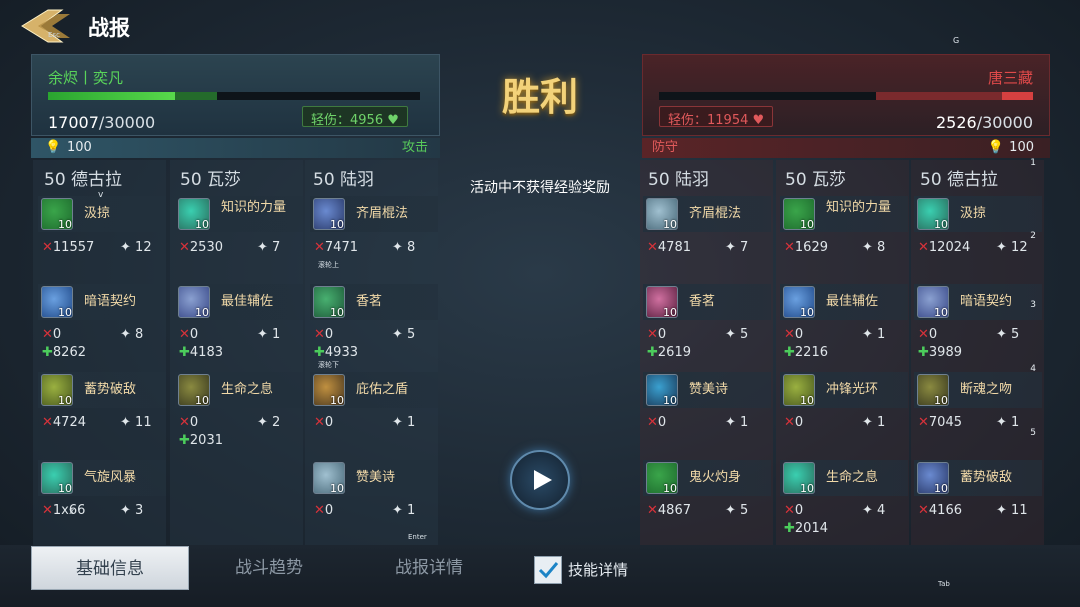 This screenshot has width=1080, height=607. What do you see at coordinates (669, 247) in the screenshot?
I see `damage-stat: ✕4781` at bounding box center [669, 247].